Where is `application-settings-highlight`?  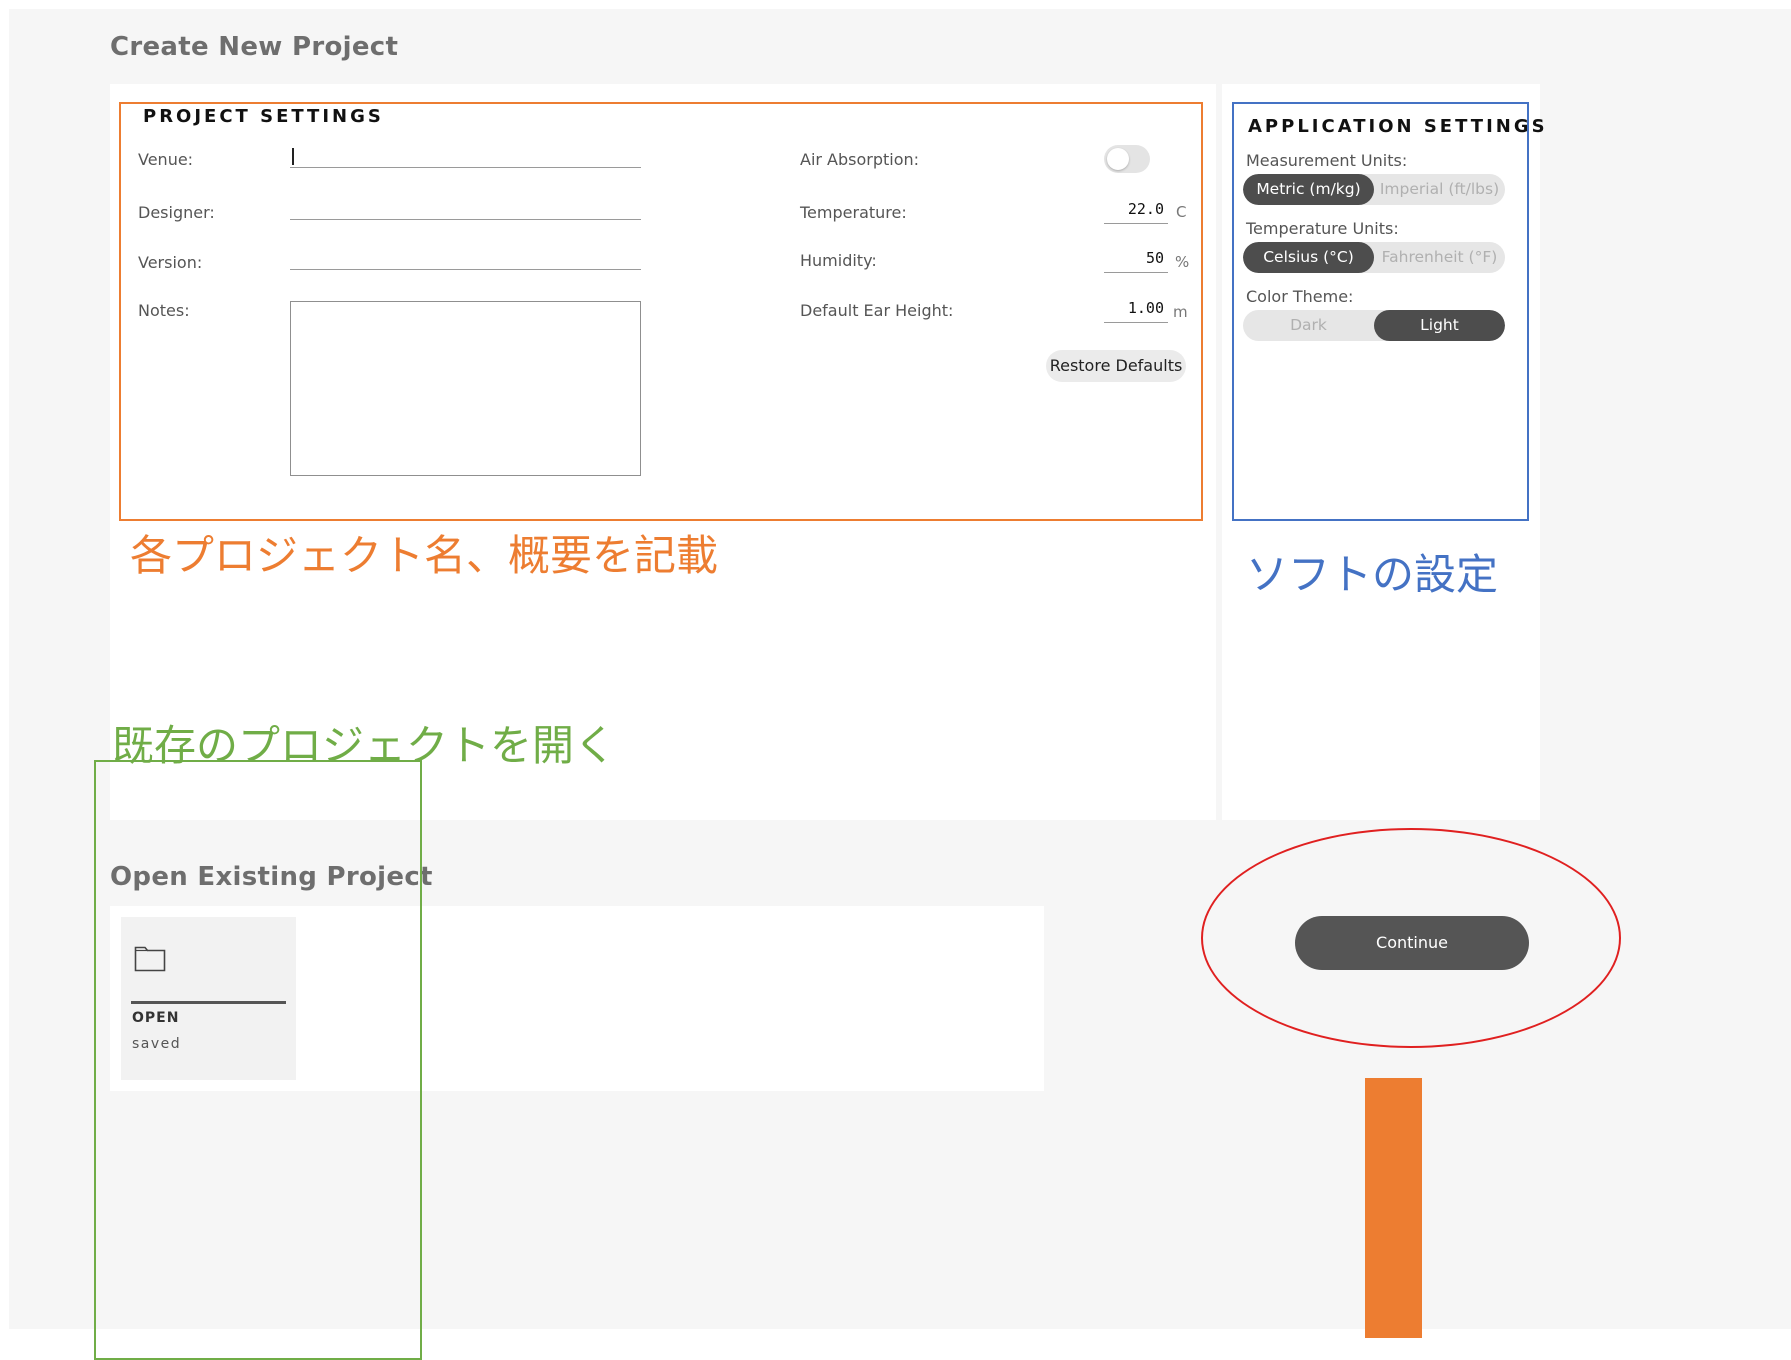
application-settings-highlight is located at coordinates (1380, 311).